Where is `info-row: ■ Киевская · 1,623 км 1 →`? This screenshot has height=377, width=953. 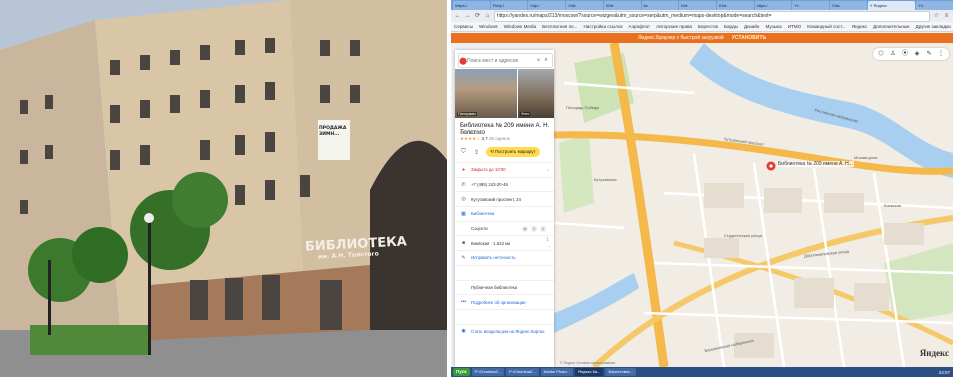
info-row: ■ Киевская · 1,623 км 1 → is located at coordinates (504, 242).